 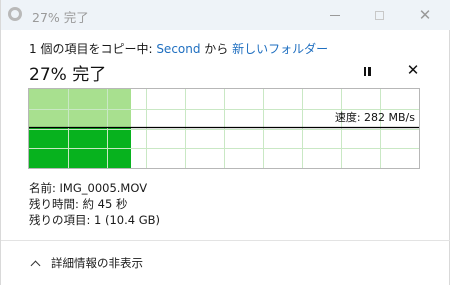 What do you see at coordinates (103, 188) in the screenshot?
I see `file-name-value: IMG_0005.MOV` at bounding box center [103, 188].